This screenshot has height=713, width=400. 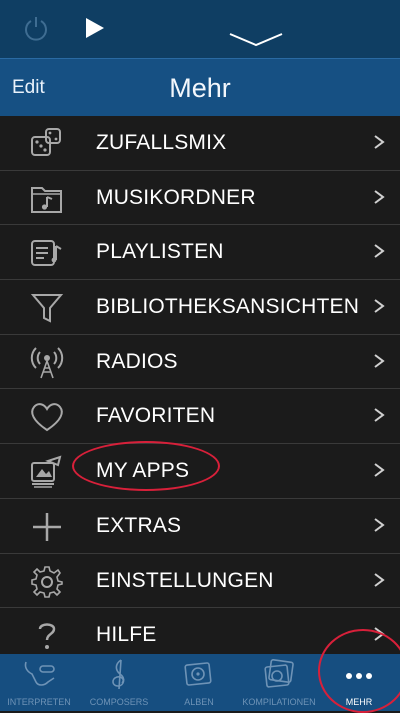 I want to click on menu-item-favoriten: FAVORITEN, so click(x=200, y=417).